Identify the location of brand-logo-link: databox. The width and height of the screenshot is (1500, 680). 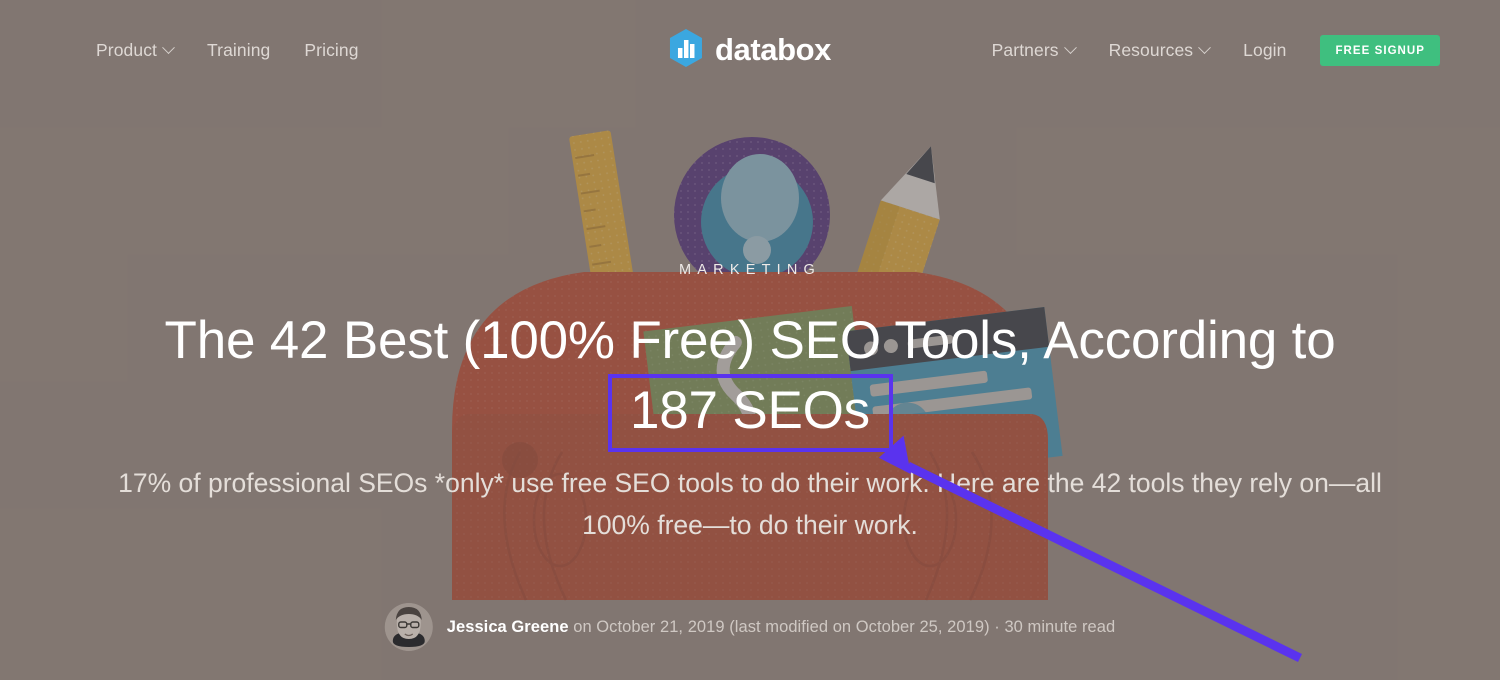
(750, 50).